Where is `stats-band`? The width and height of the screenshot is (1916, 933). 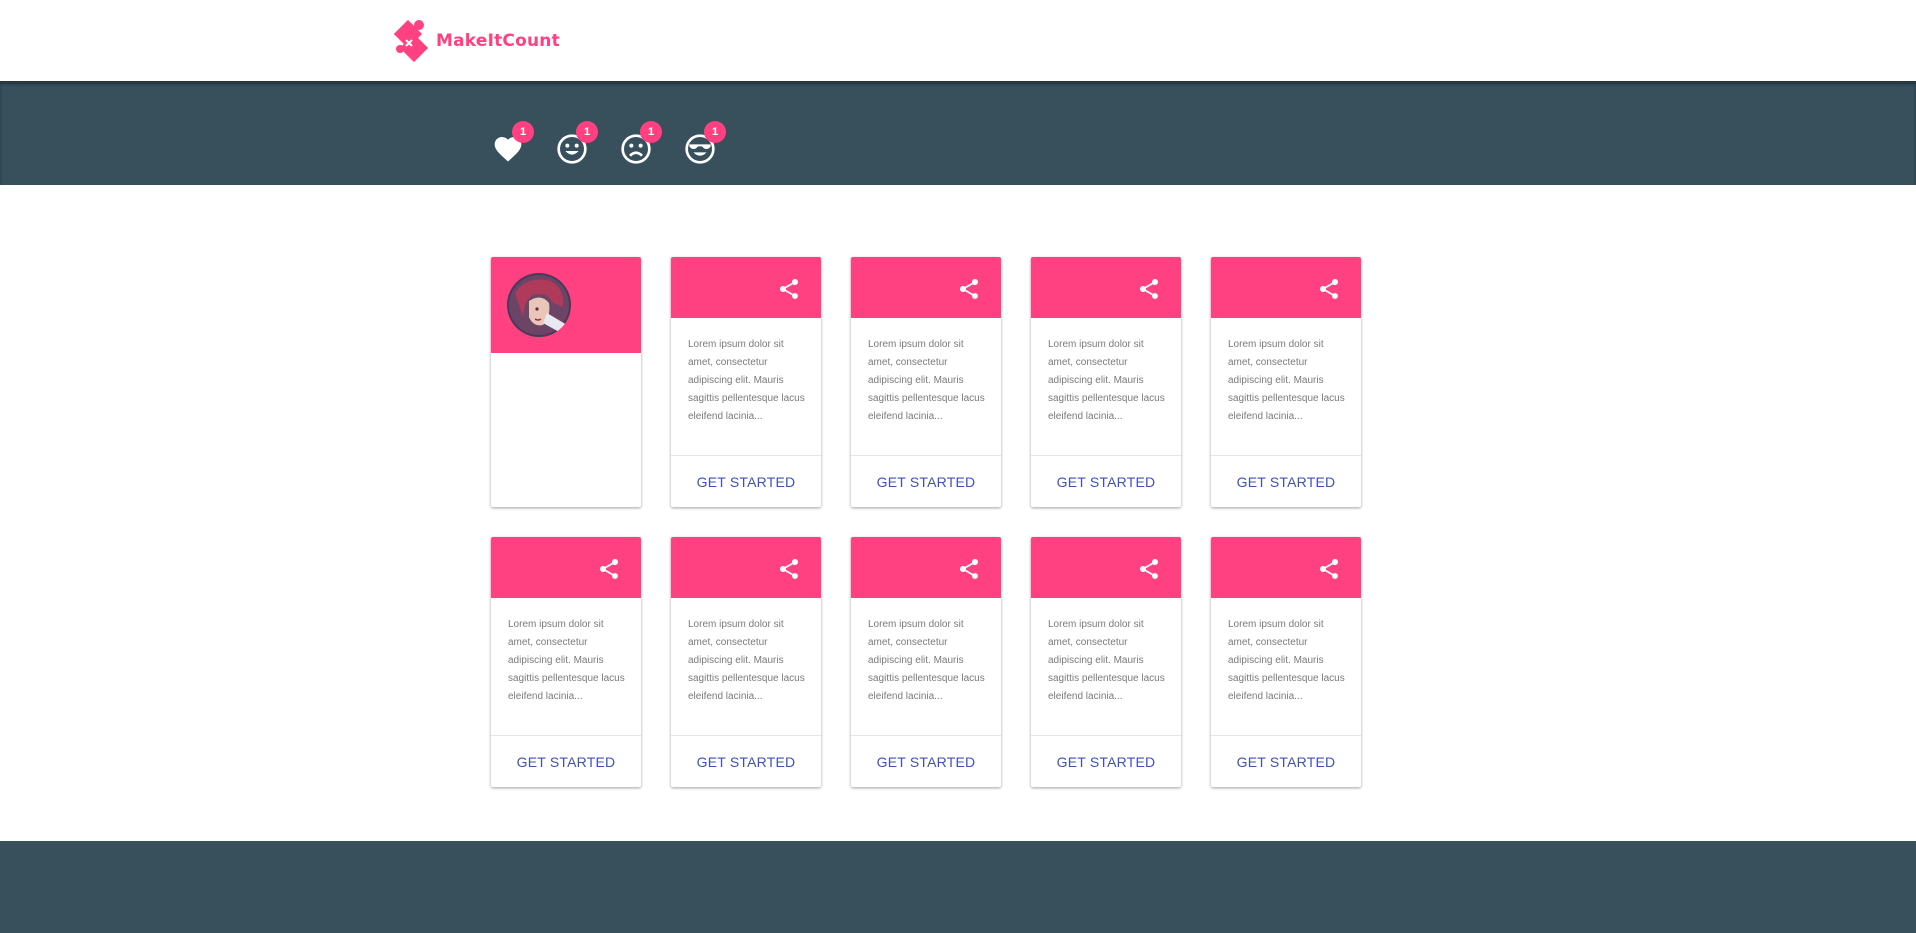
stats-band is located at coordinates (958, 133).